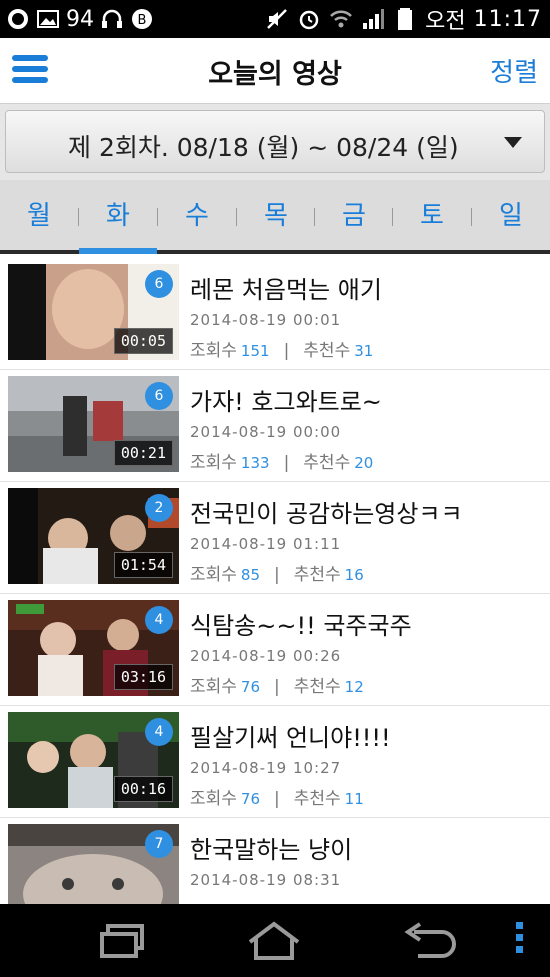  What do you see at coordinates (266, 656) in the screenshot?
I see `video-date: 2014-08-19 00:26` at bounding box center [266, 656].